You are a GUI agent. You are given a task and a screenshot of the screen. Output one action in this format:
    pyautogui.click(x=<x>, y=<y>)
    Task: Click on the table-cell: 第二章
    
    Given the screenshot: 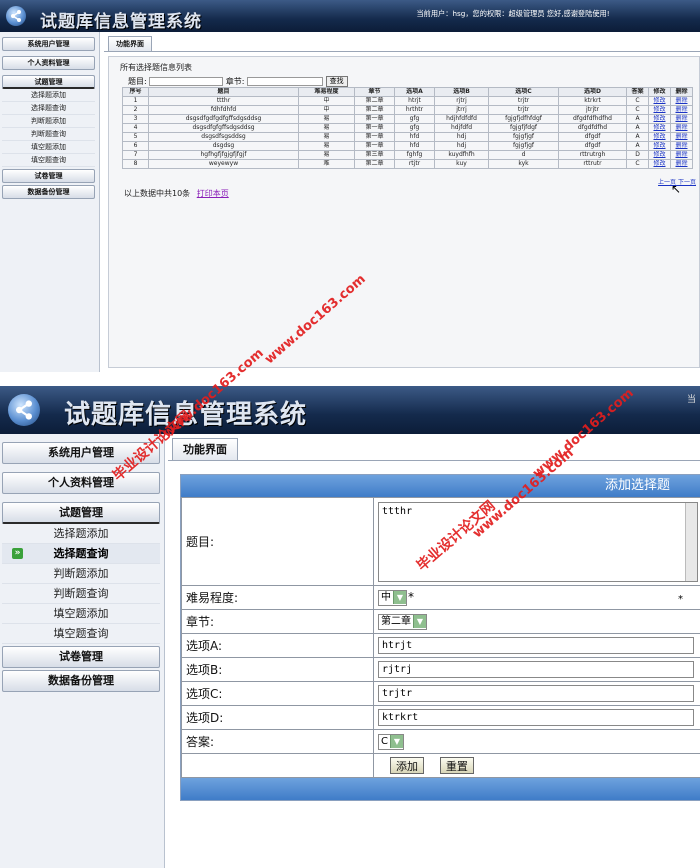 What is the action you would take?
    pyautogui.click(x=374, y=164)
    